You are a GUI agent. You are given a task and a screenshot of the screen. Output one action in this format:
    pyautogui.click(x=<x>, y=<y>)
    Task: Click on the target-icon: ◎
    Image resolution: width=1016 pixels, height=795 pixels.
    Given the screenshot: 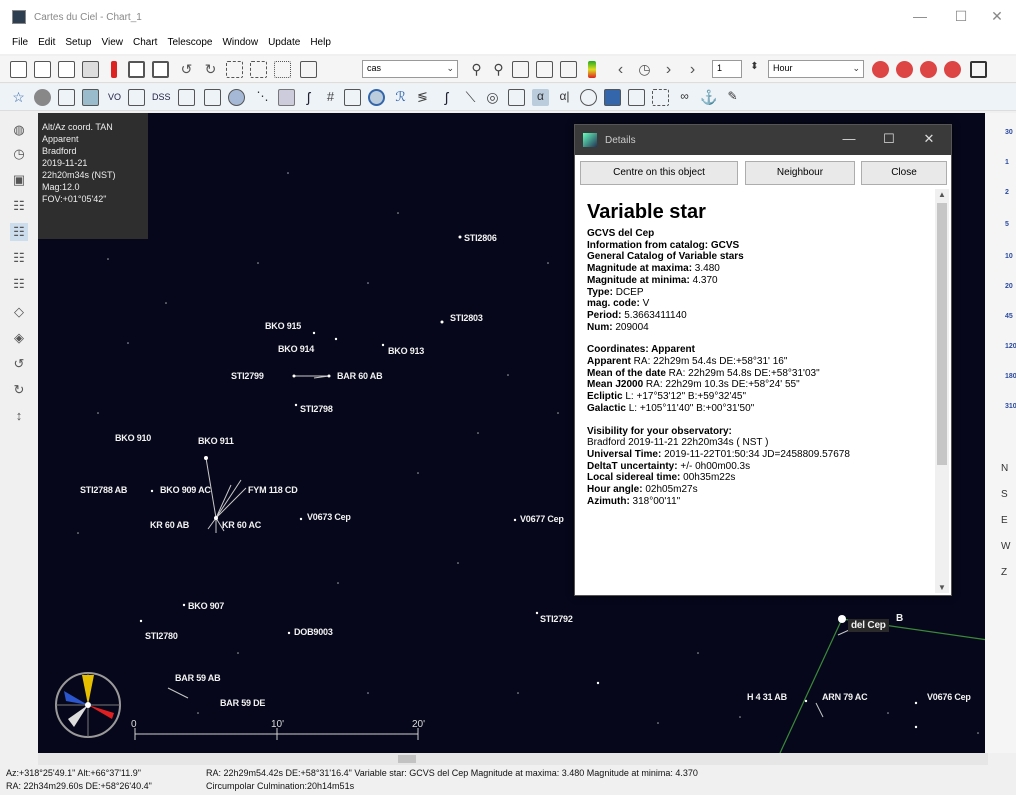 What is the action you would take?
    pyautogui.click(x=492, y=97)
    